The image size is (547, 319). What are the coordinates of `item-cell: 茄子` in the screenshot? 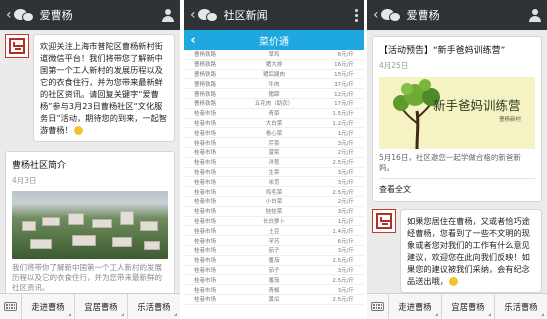 It's located at (274, 270).